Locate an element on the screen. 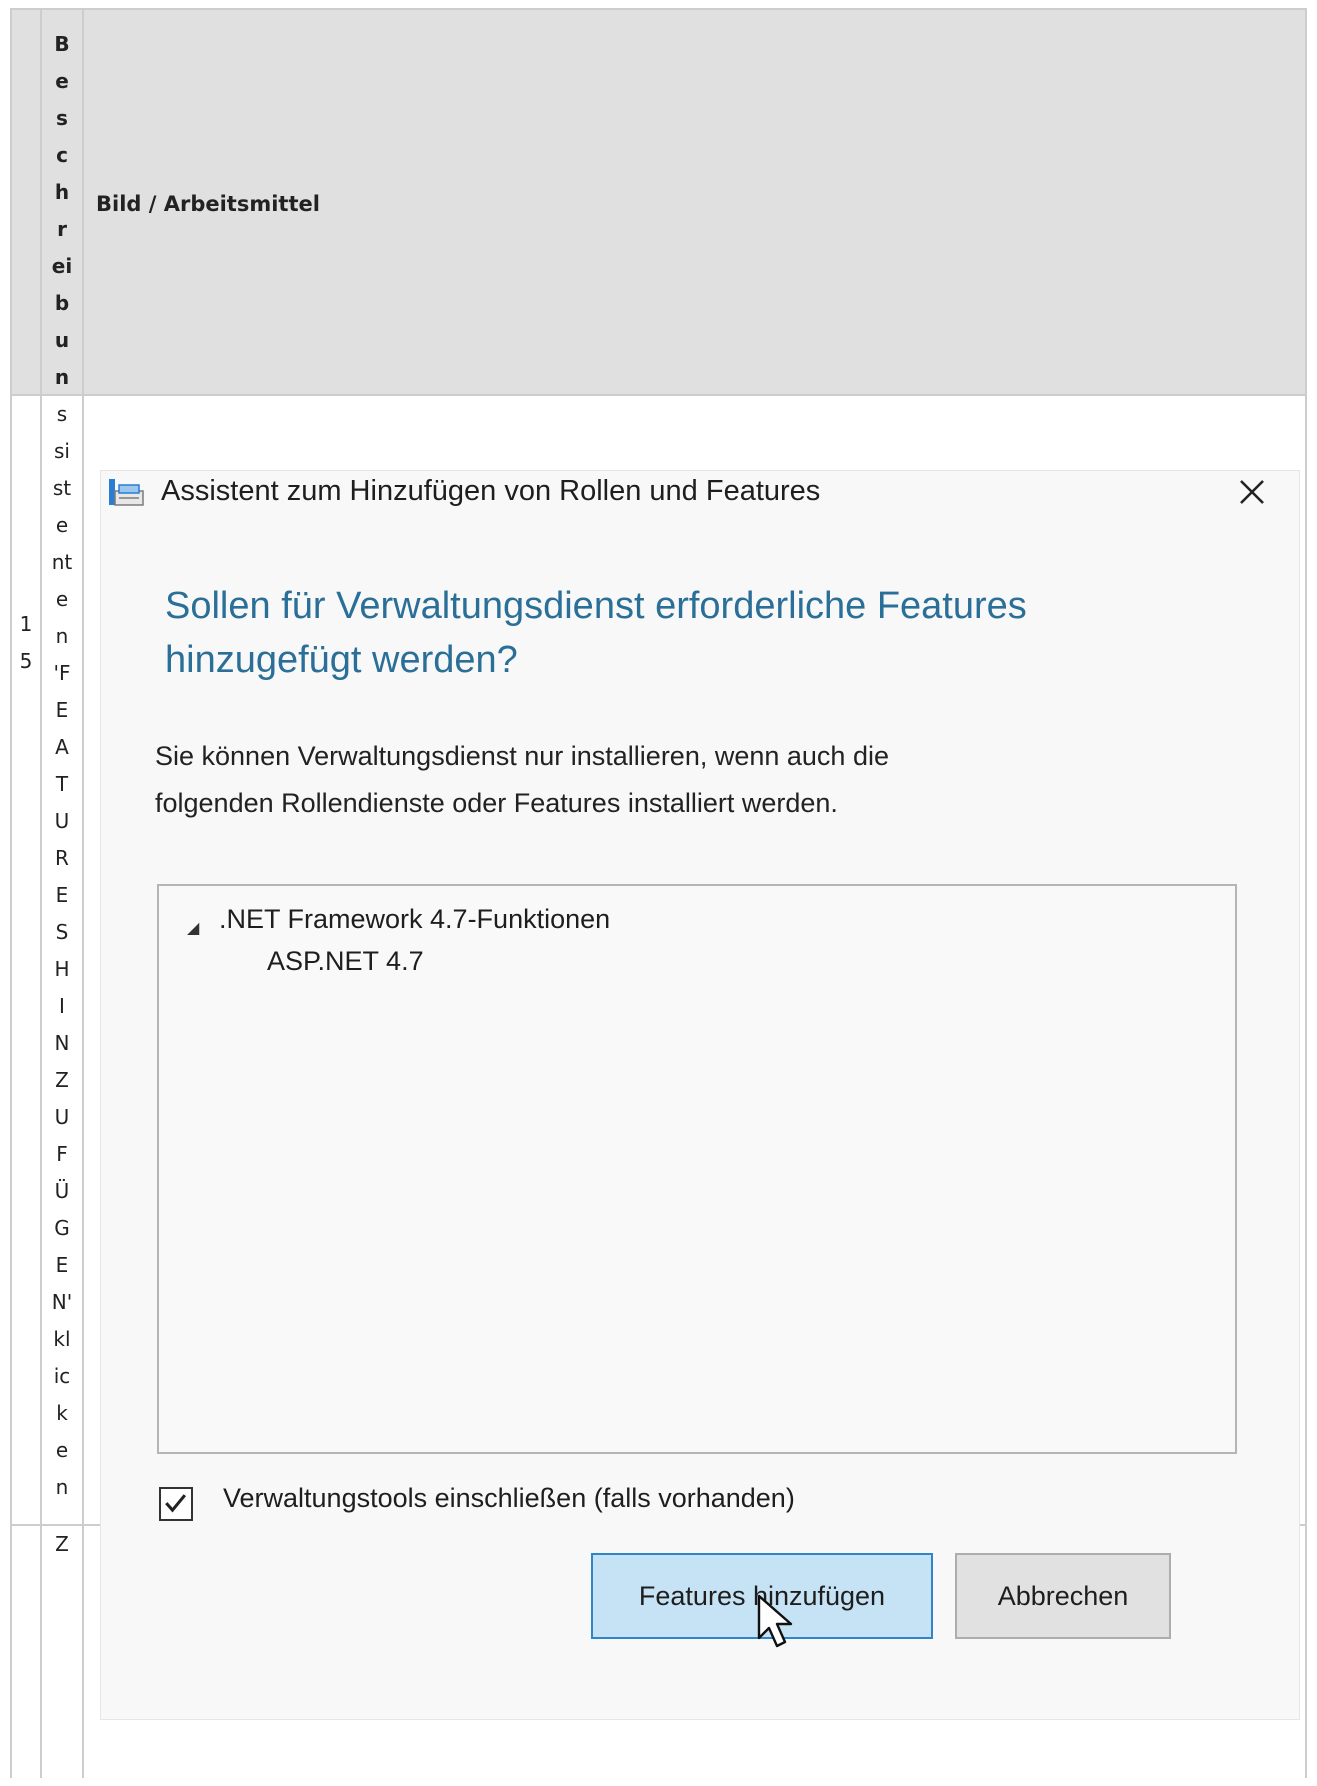 This screenshot has width=1317, height=1786. description-fragment: T is located at coordinates (62, 784).